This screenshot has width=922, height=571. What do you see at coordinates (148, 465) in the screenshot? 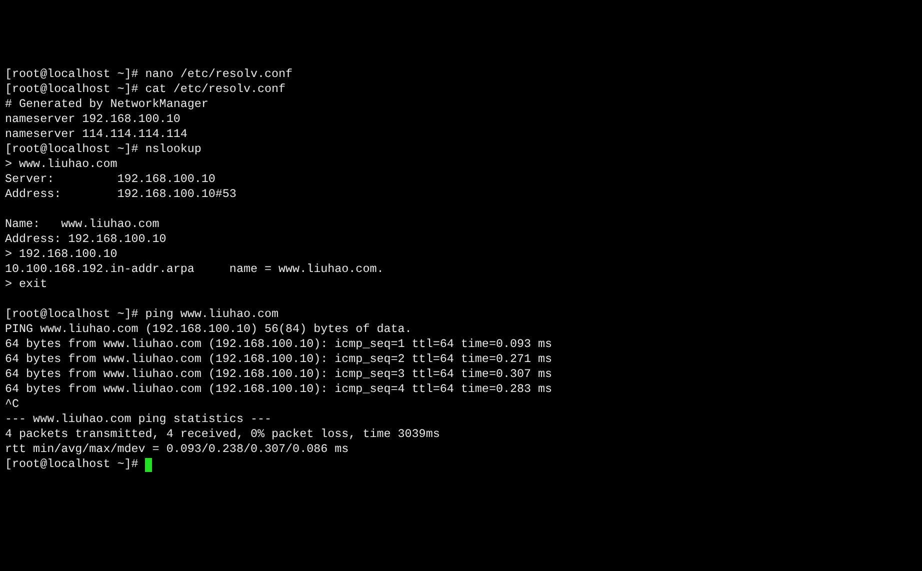
I see `text-cursor` at bounding box center [148, 465].